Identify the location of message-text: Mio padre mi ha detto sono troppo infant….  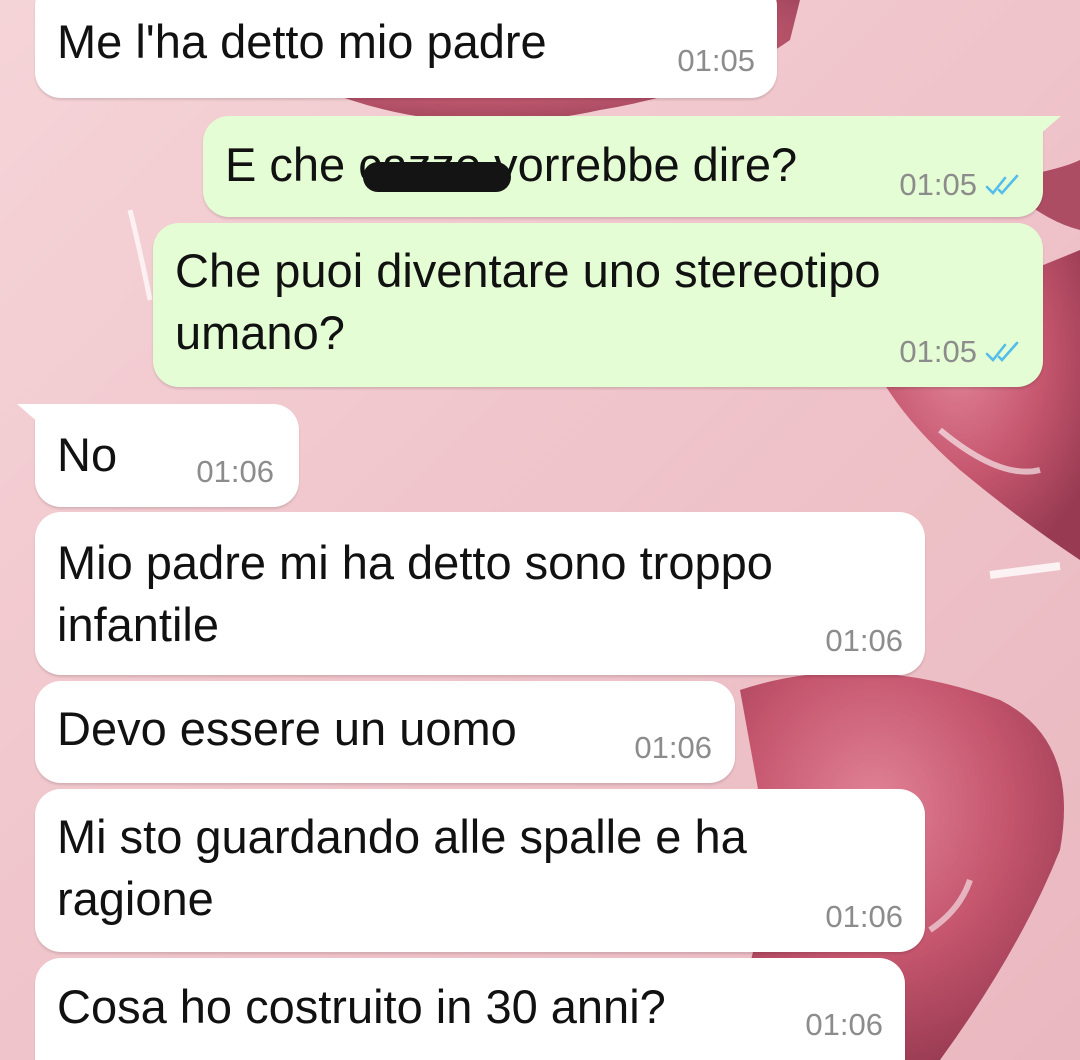
(415, 593).